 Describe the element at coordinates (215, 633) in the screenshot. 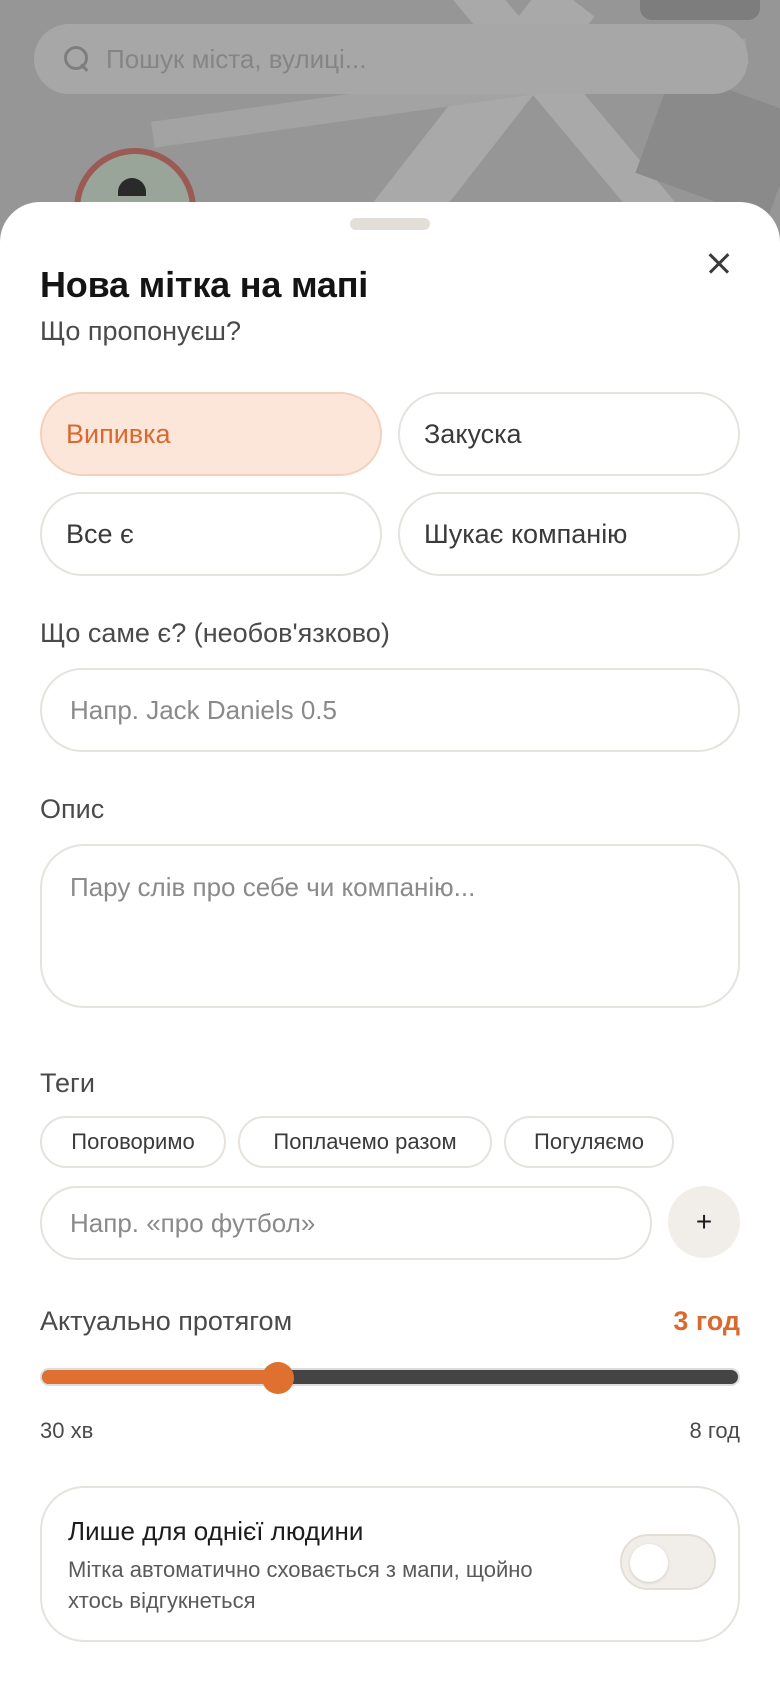

I see `what-label: Що саме є? (необов'язково)` at that location.